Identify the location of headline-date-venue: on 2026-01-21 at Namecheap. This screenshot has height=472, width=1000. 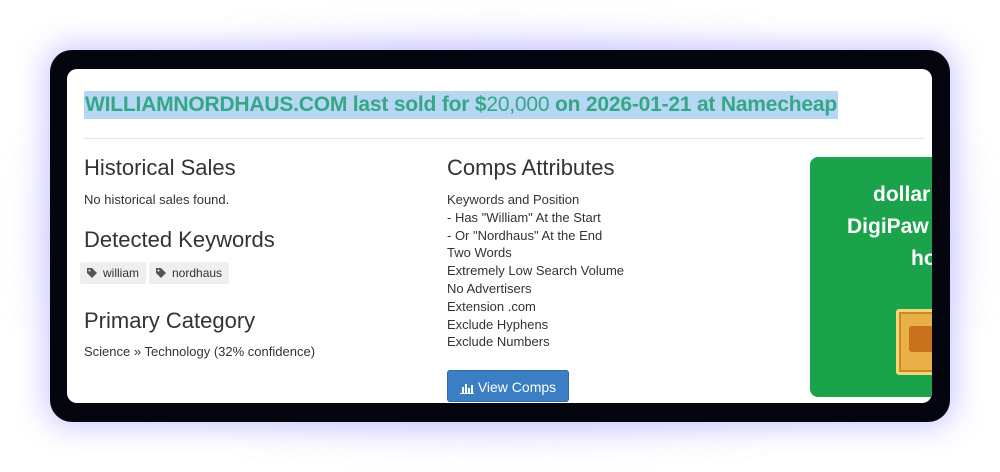
(693, 104).